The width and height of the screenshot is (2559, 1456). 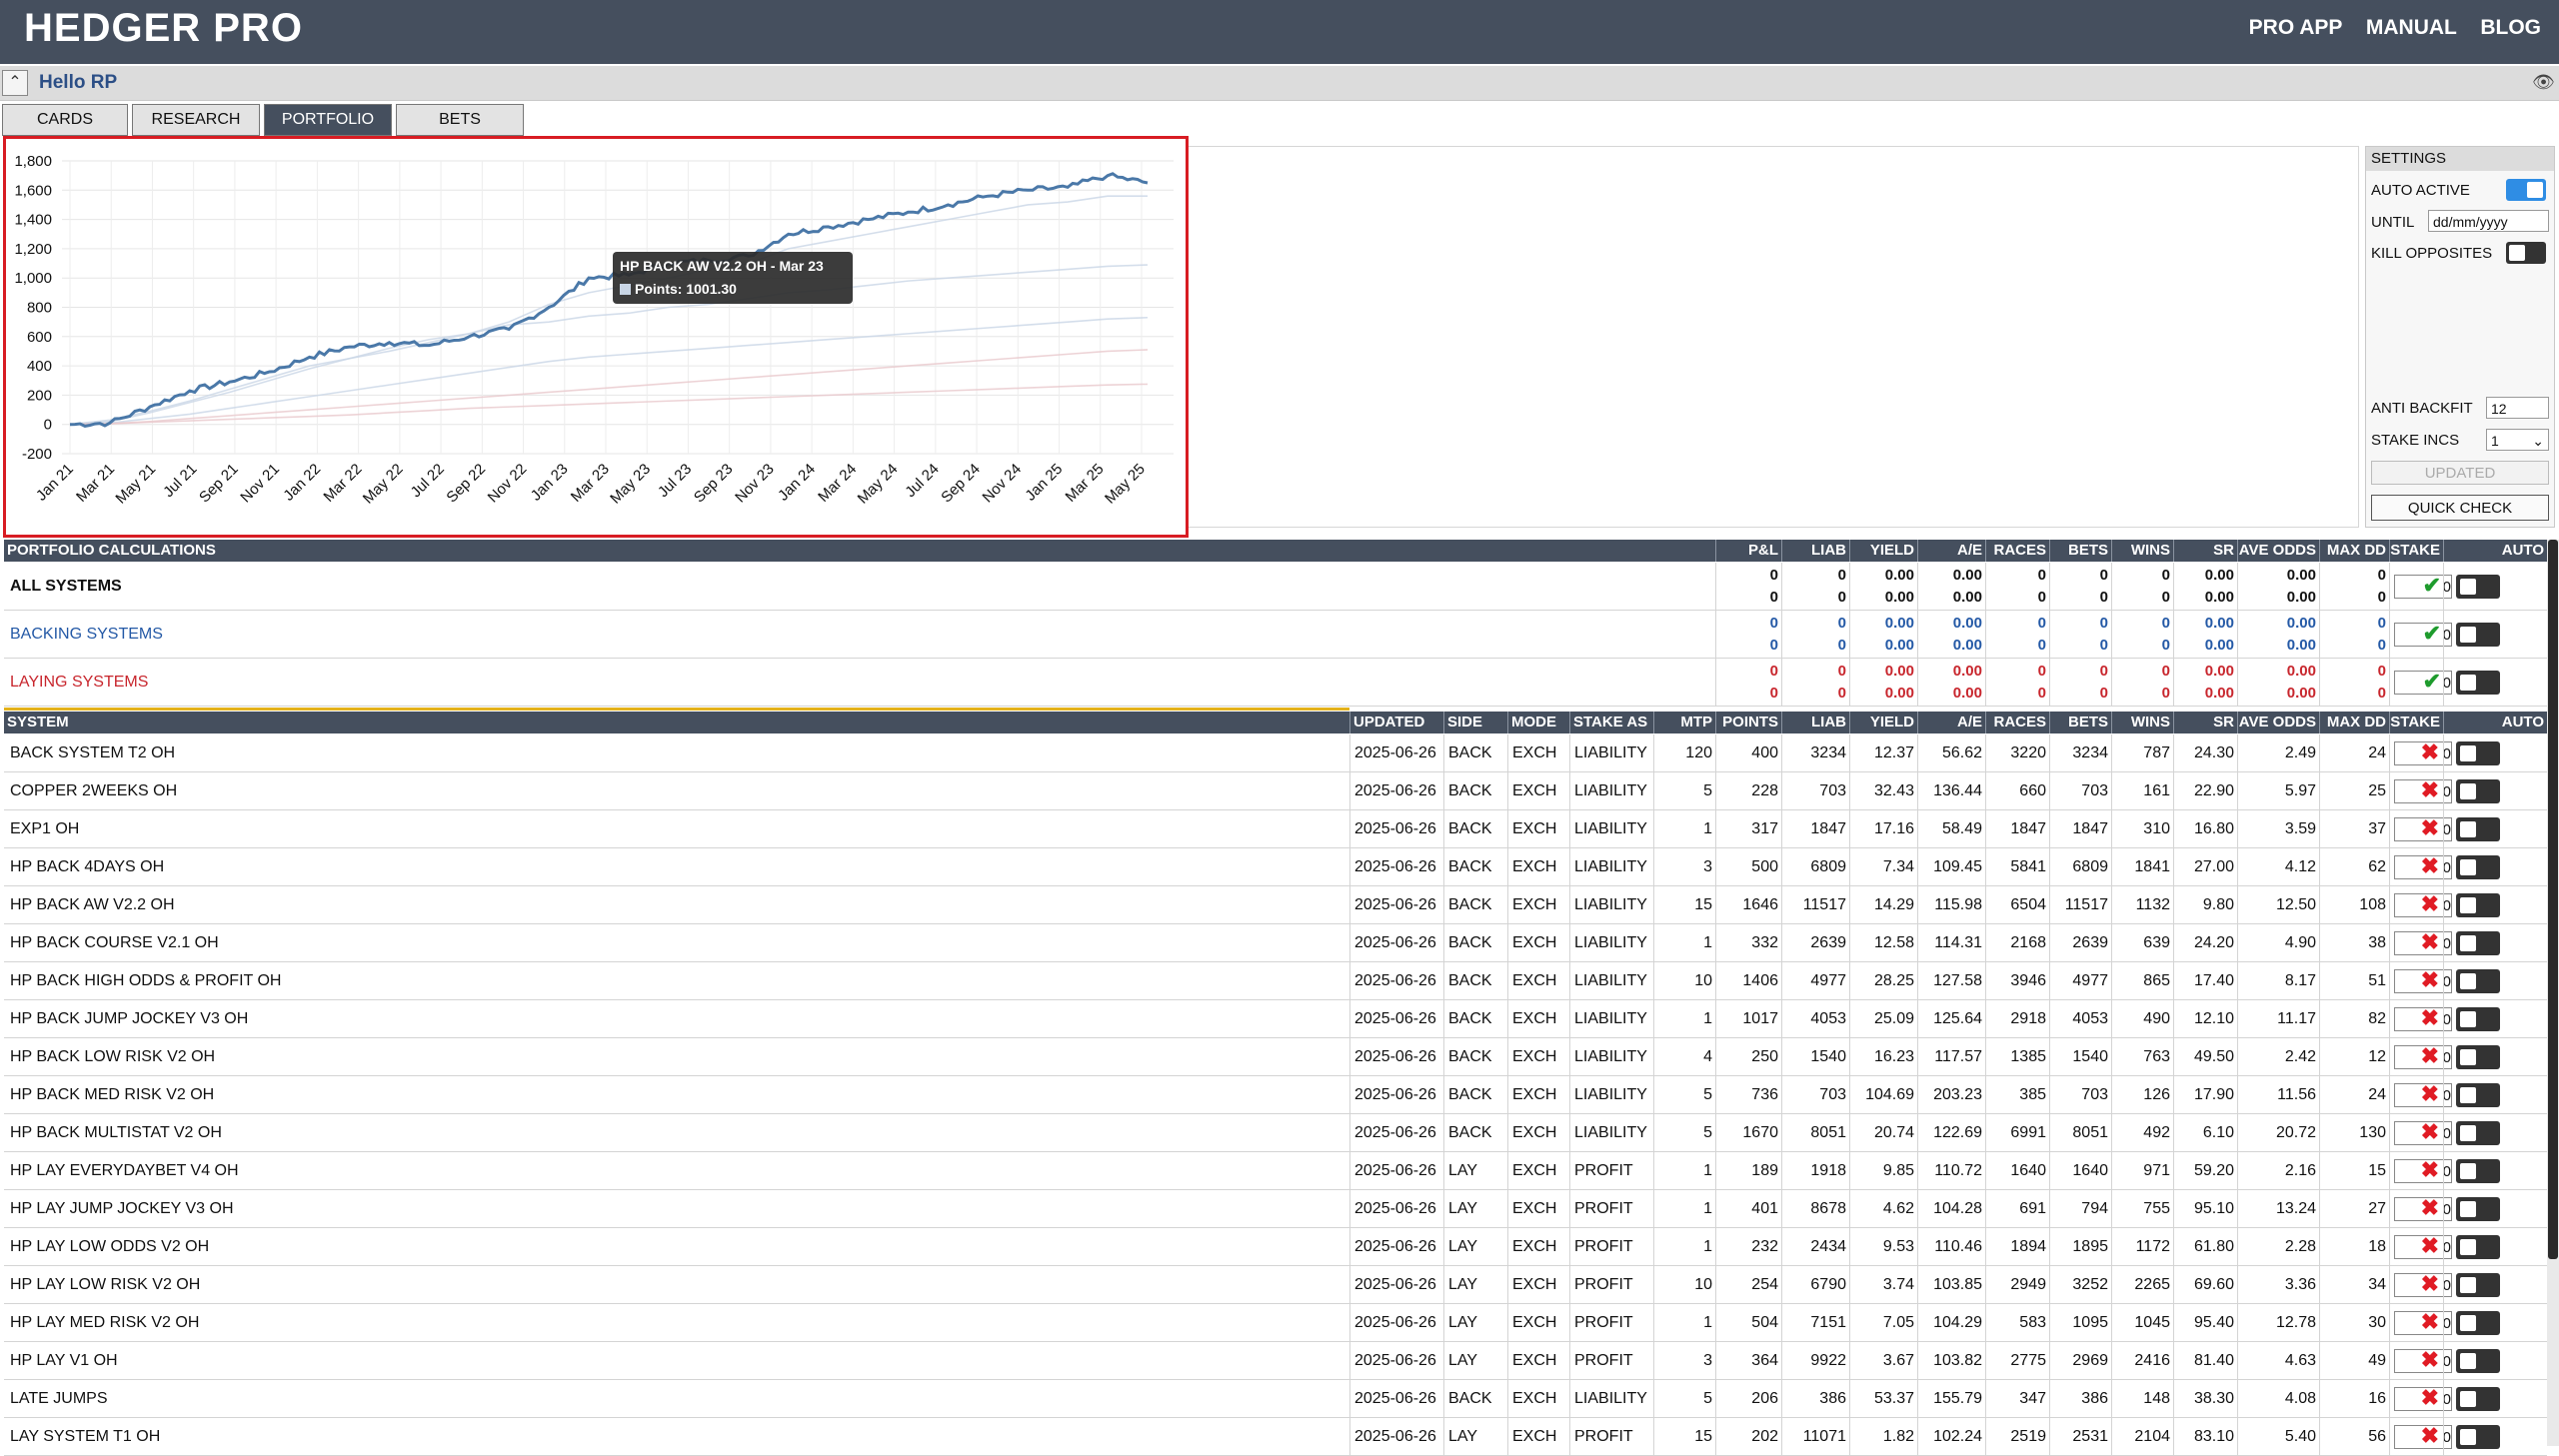 I want to click on until-date-input: dd/mm/yyyy, so click(x=2488, y=221).